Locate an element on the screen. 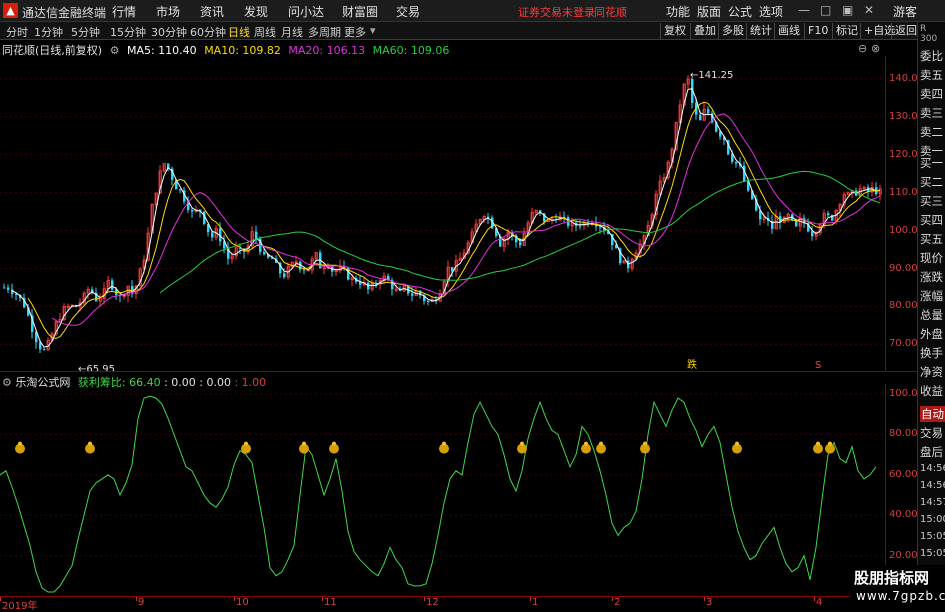 This screenshot has height=612, width=945. panel-trade-tab: 交易 is located at coordinates (931, 433).